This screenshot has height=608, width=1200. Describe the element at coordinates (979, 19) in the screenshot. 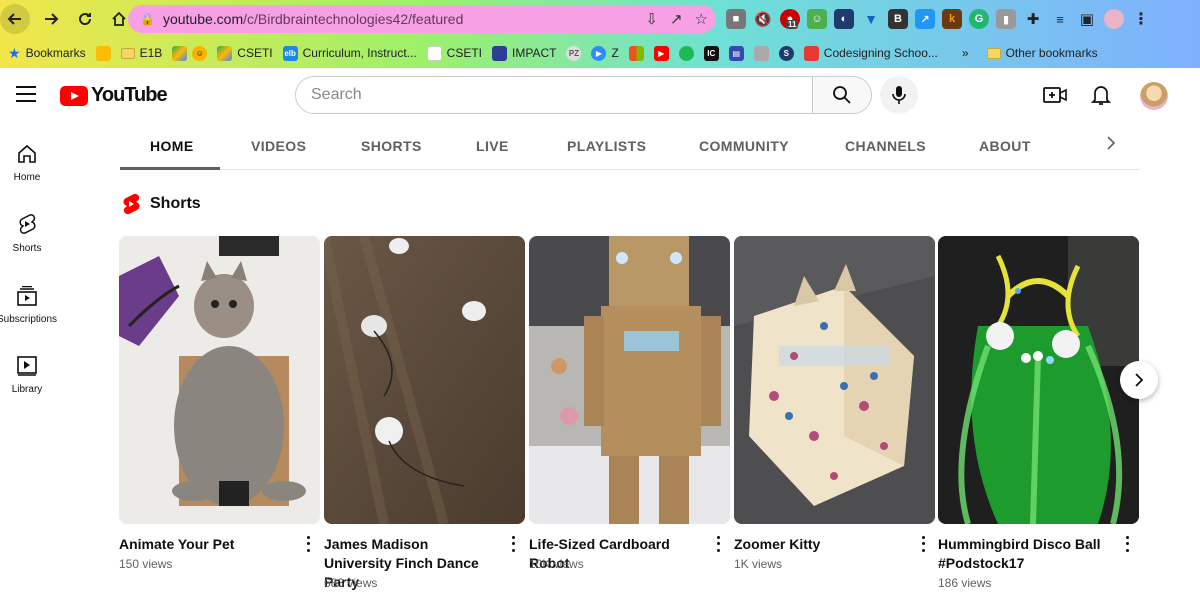

I see `grammarly-icon: G` at that location.